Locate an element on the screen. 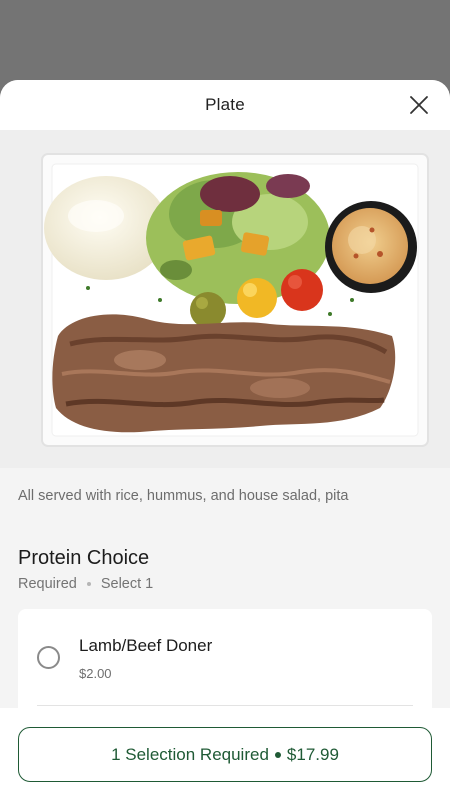 The height and width of the screenshot is (800, 450). separator-dot is located at coordinates (88, 584).